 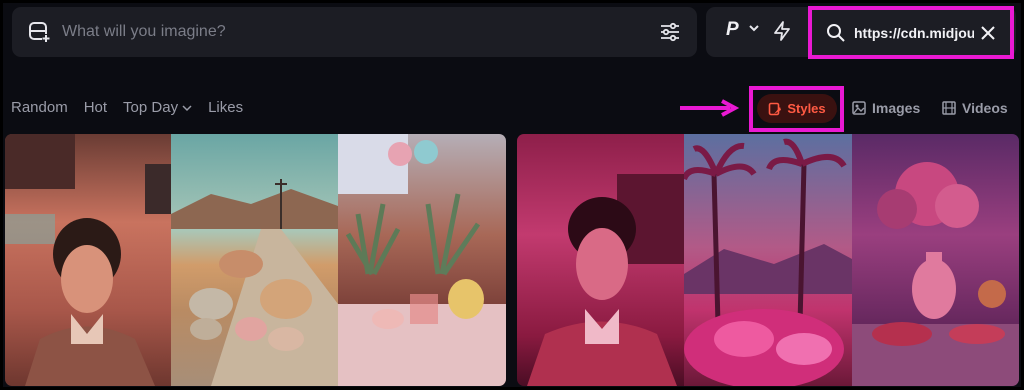 What do you see at coordinates (782, 31) in the screenshot?
I see `lightning-icon` at bounding box center [782, 31].